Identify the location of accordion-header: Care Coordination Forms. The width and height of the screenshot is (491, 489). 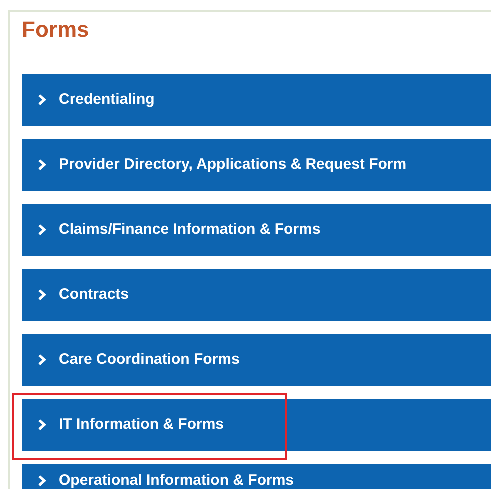
(256, 360).